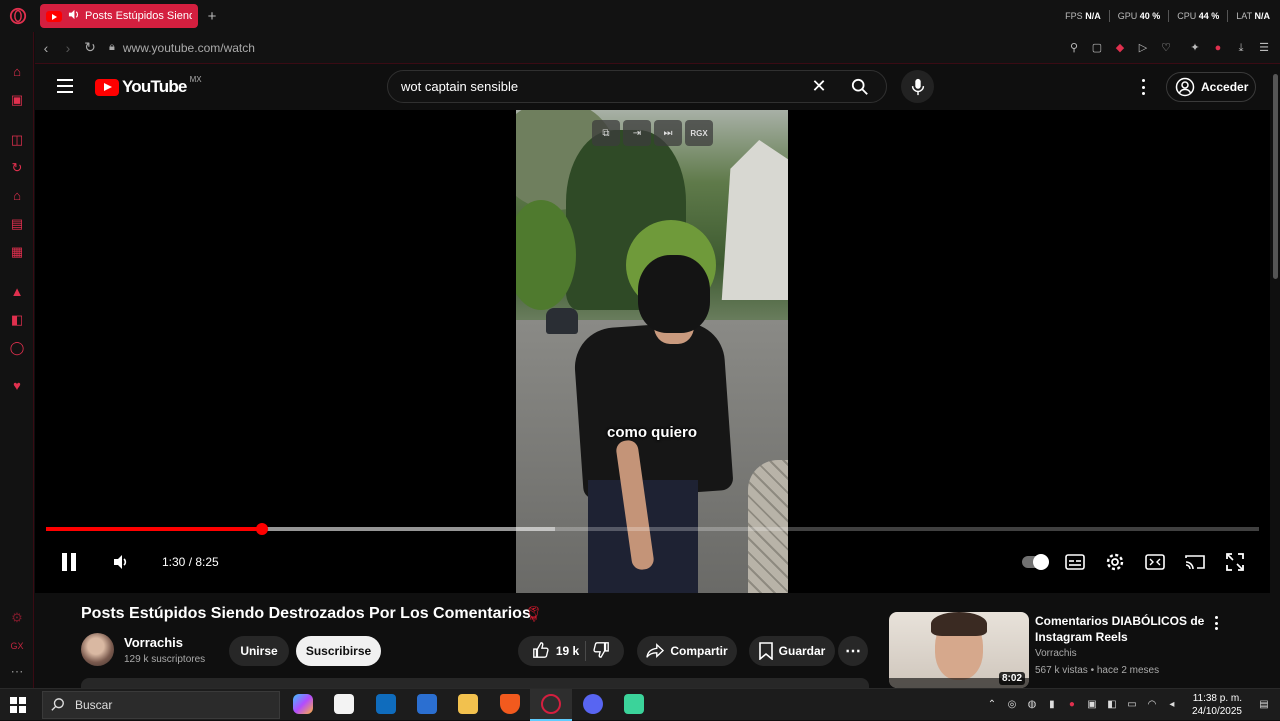 The image size is (1280, 721). What do you see at coordinates (1032, 705) in the screenshot?
I see `tray-app-2-icon: ◍` at bounding box center [1032, 705].